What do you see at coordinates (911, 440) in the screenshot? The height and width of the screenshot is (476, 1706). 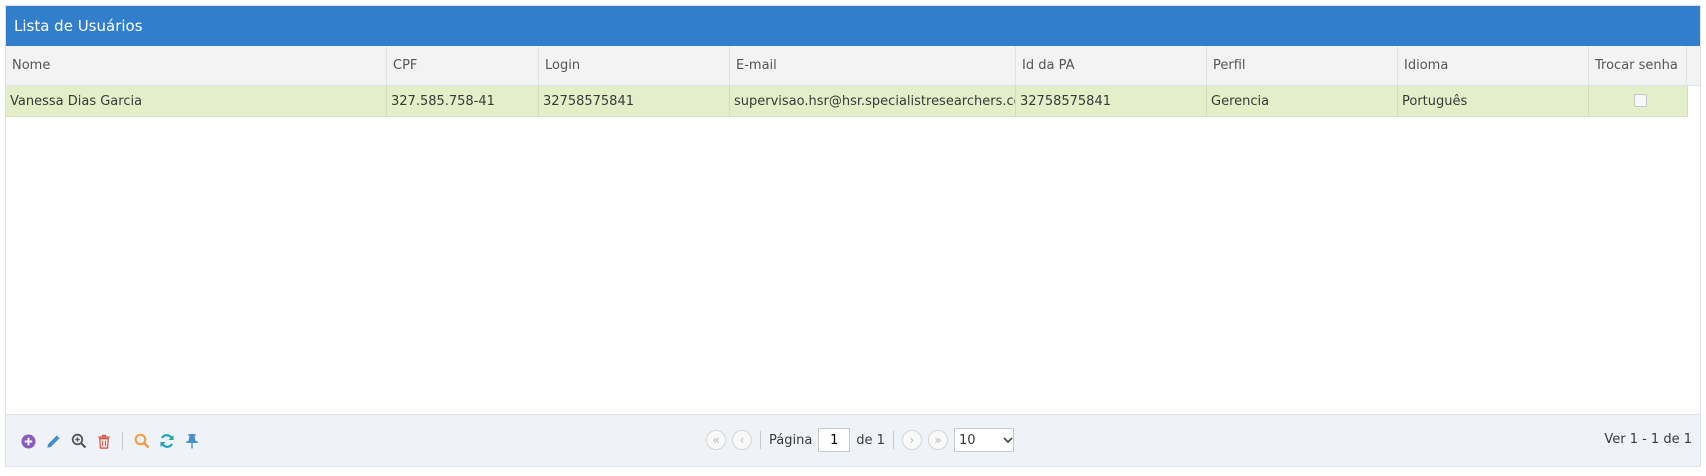 I see `next-page-button: ›` at bounding box center [911, 440].